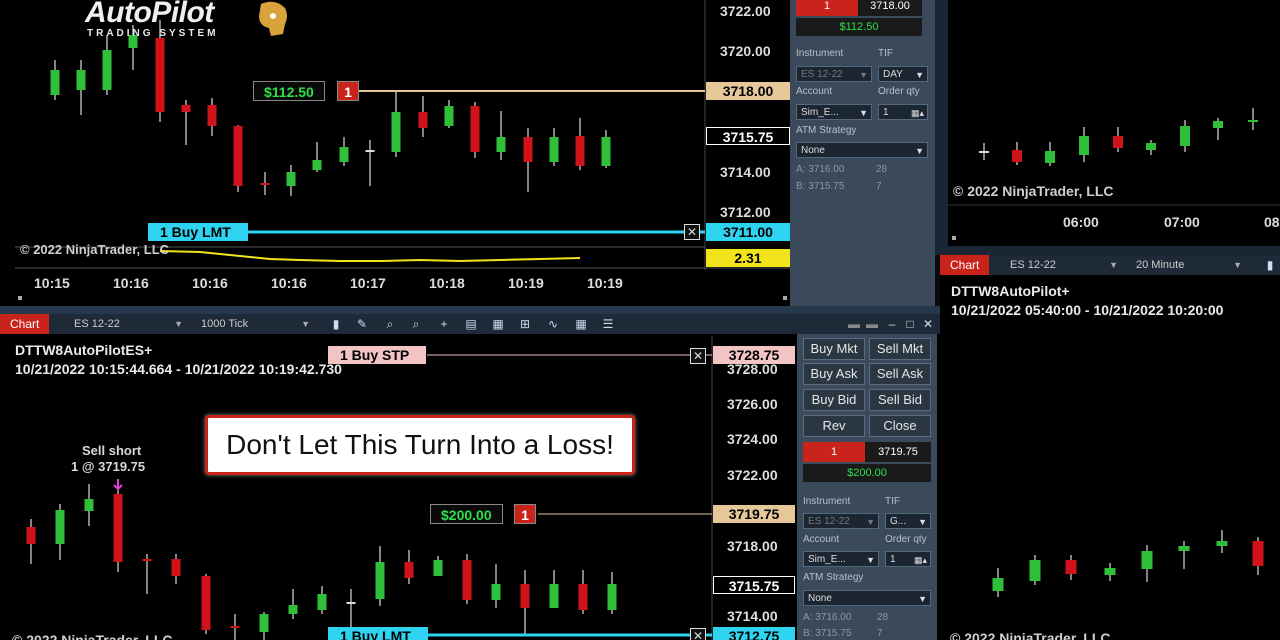 The image size is (1280, 640). What do you see at coordinates (834, 400) in the screenshot?
I see `buy-bid-button: Buy Bid` at bounding box center [834, 400].